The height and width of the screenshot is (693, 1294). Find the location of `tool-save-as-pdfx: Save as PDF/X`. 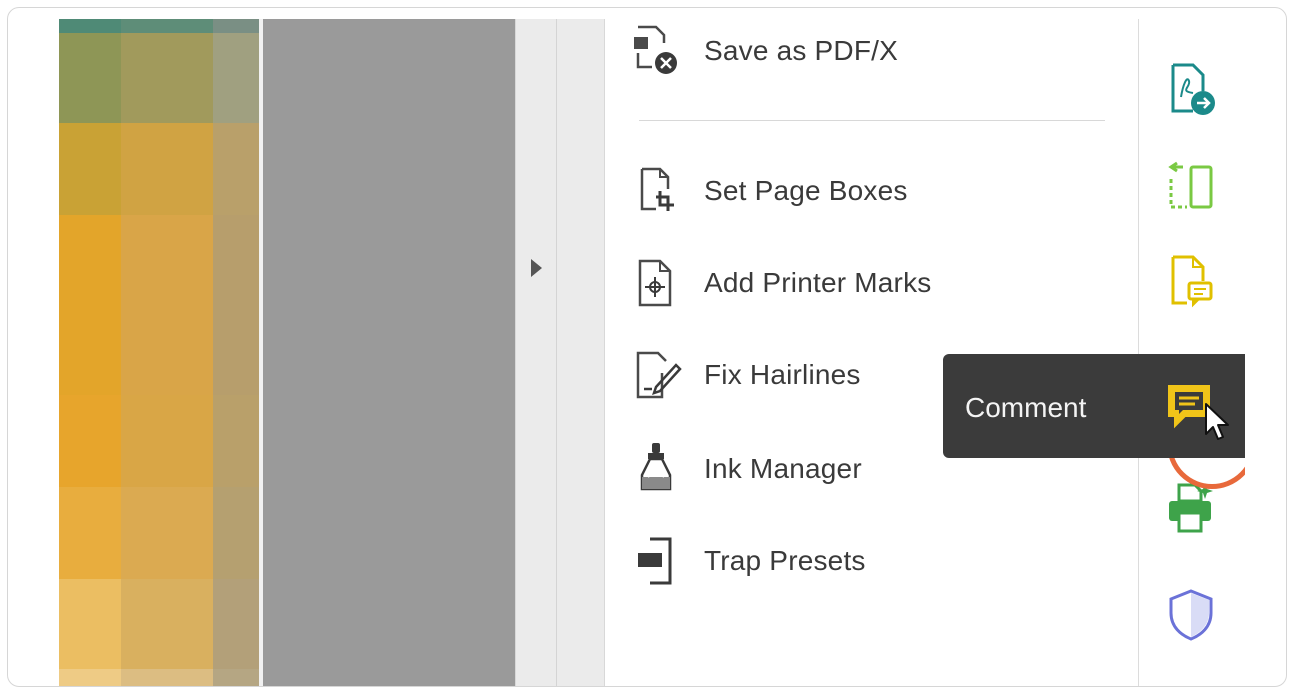

tool-save-as-pdfx: Save as PDF/X is located at coordinates (866, 51).